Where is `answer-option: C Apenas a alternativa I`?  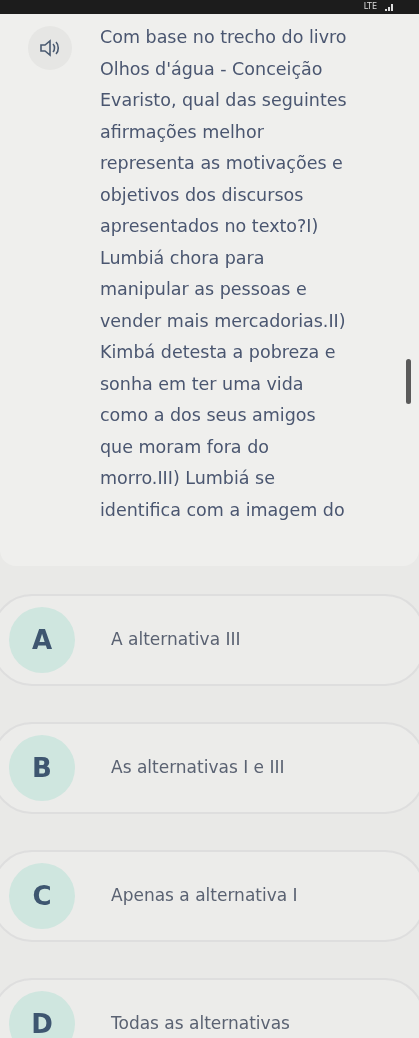
answer-option: C Apenas a alternativa I is located at coordinates (209, 896).